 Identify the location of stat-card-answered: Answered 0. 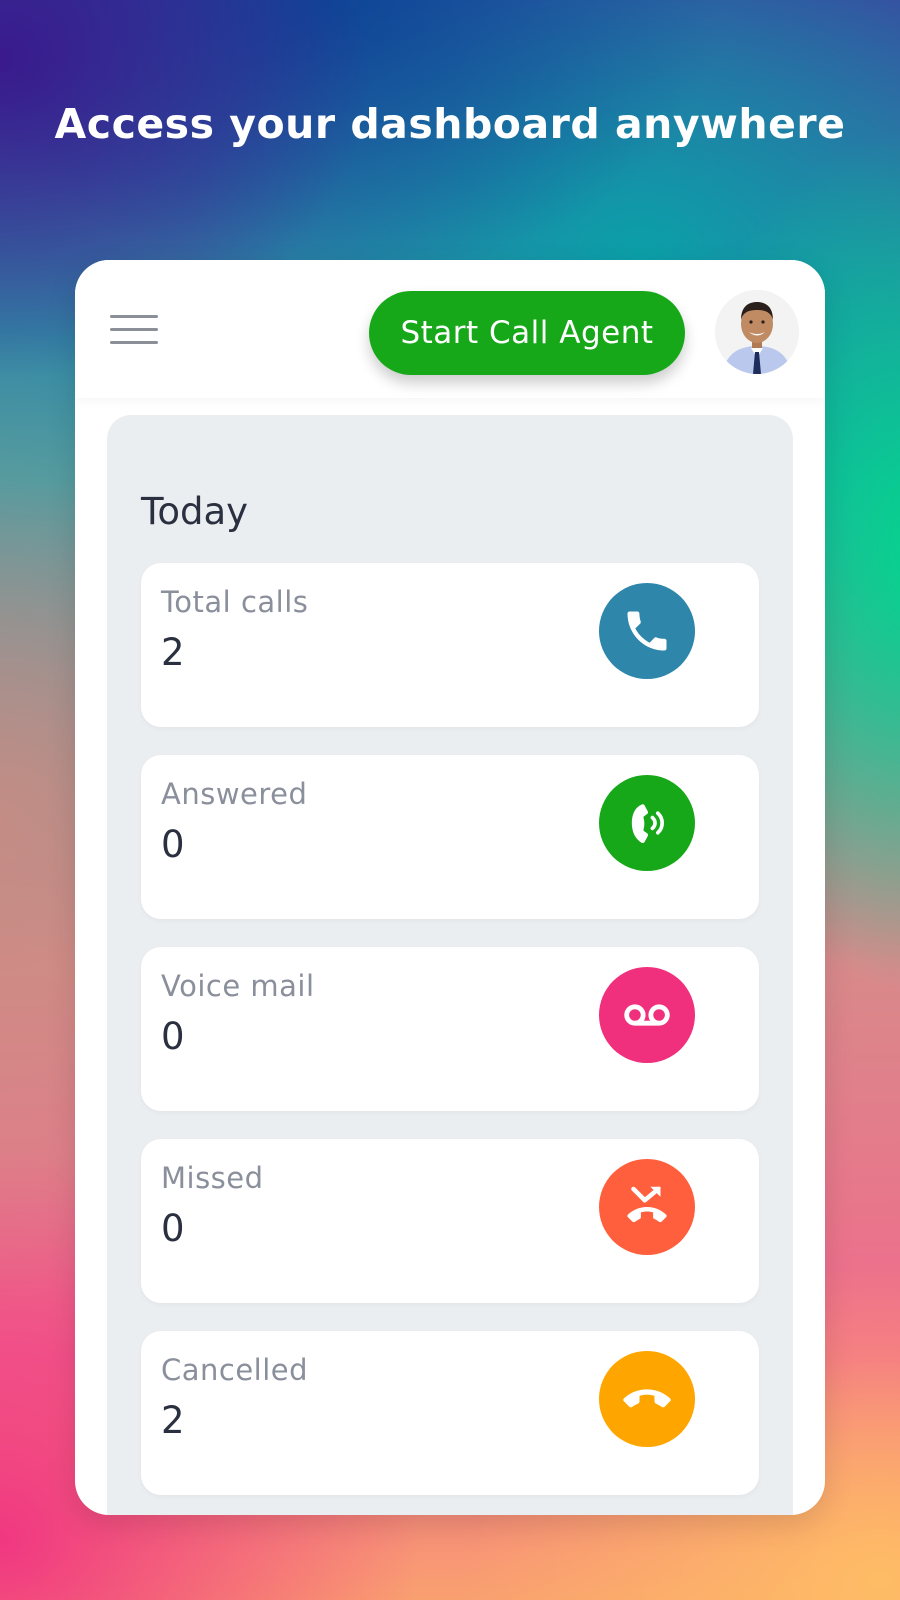
(450, 837).